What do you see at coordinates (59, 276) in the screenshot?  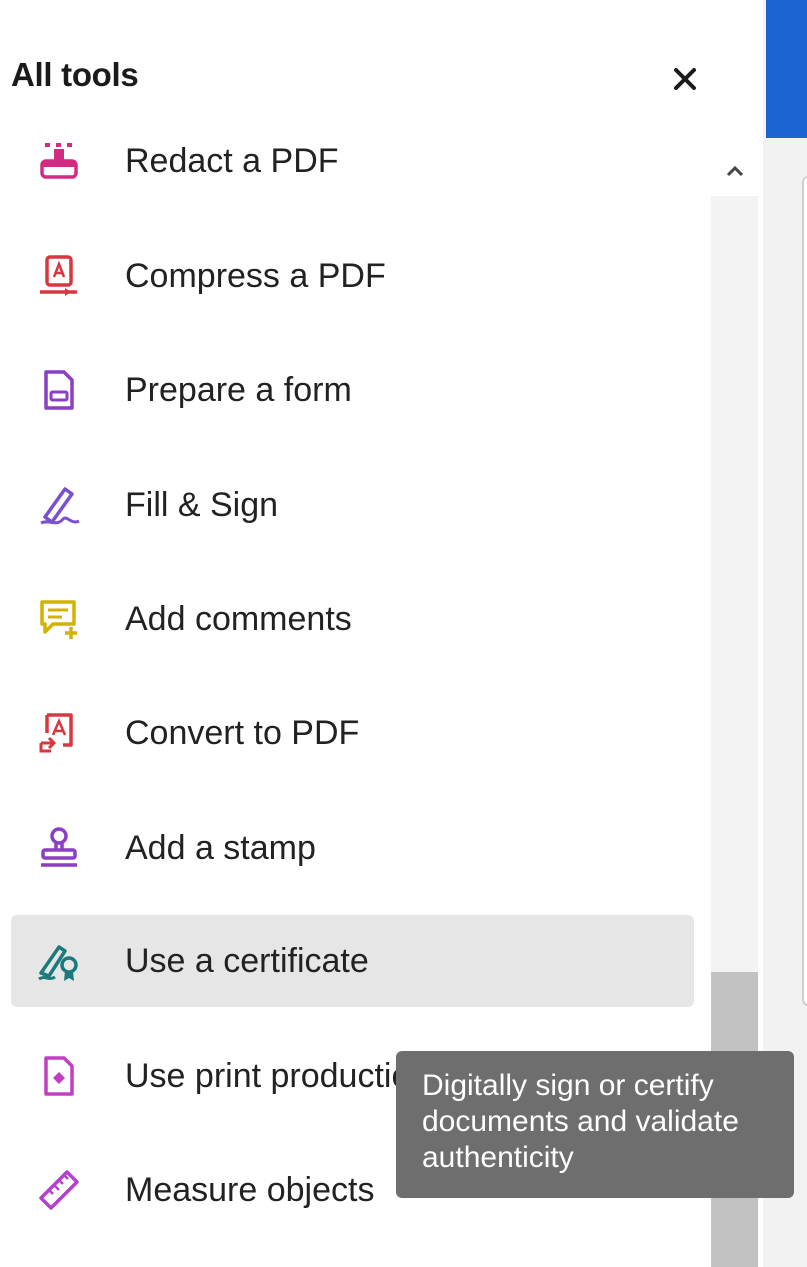 I see `compress-icon` at bounding box center [59, 276].